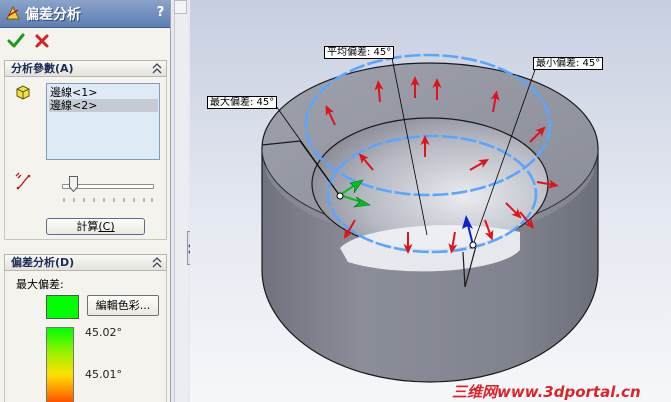  I want to click on calculate-button: 計算(C), so click(95, 226).